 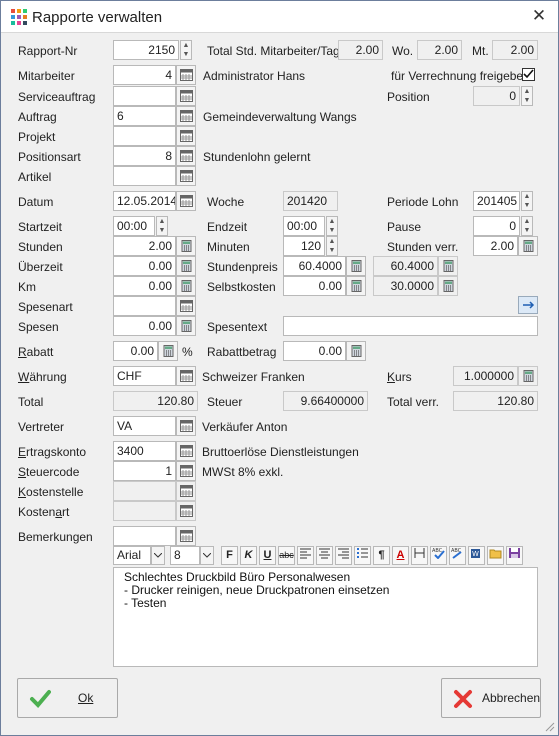 What do you see at coordinates (185, 555) in the screenshot?
I see `font-size-select: 8` at bounding box center [185, 555].